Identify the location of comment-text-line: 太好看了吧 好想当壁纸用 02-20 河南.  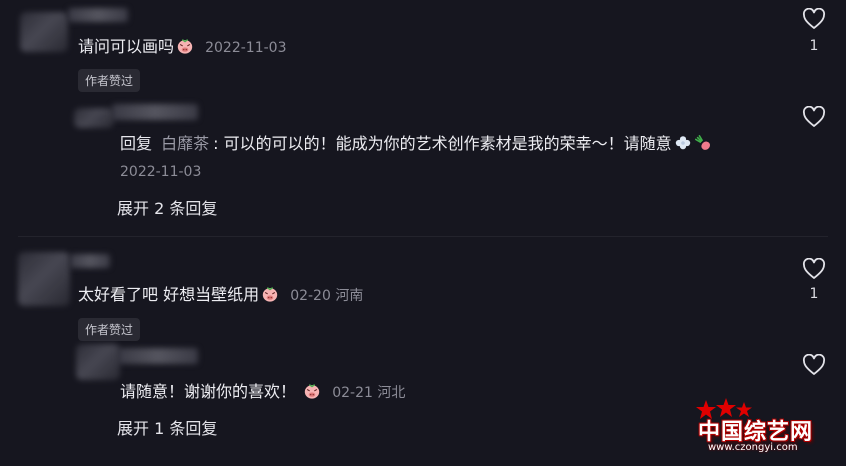
(220, 295).